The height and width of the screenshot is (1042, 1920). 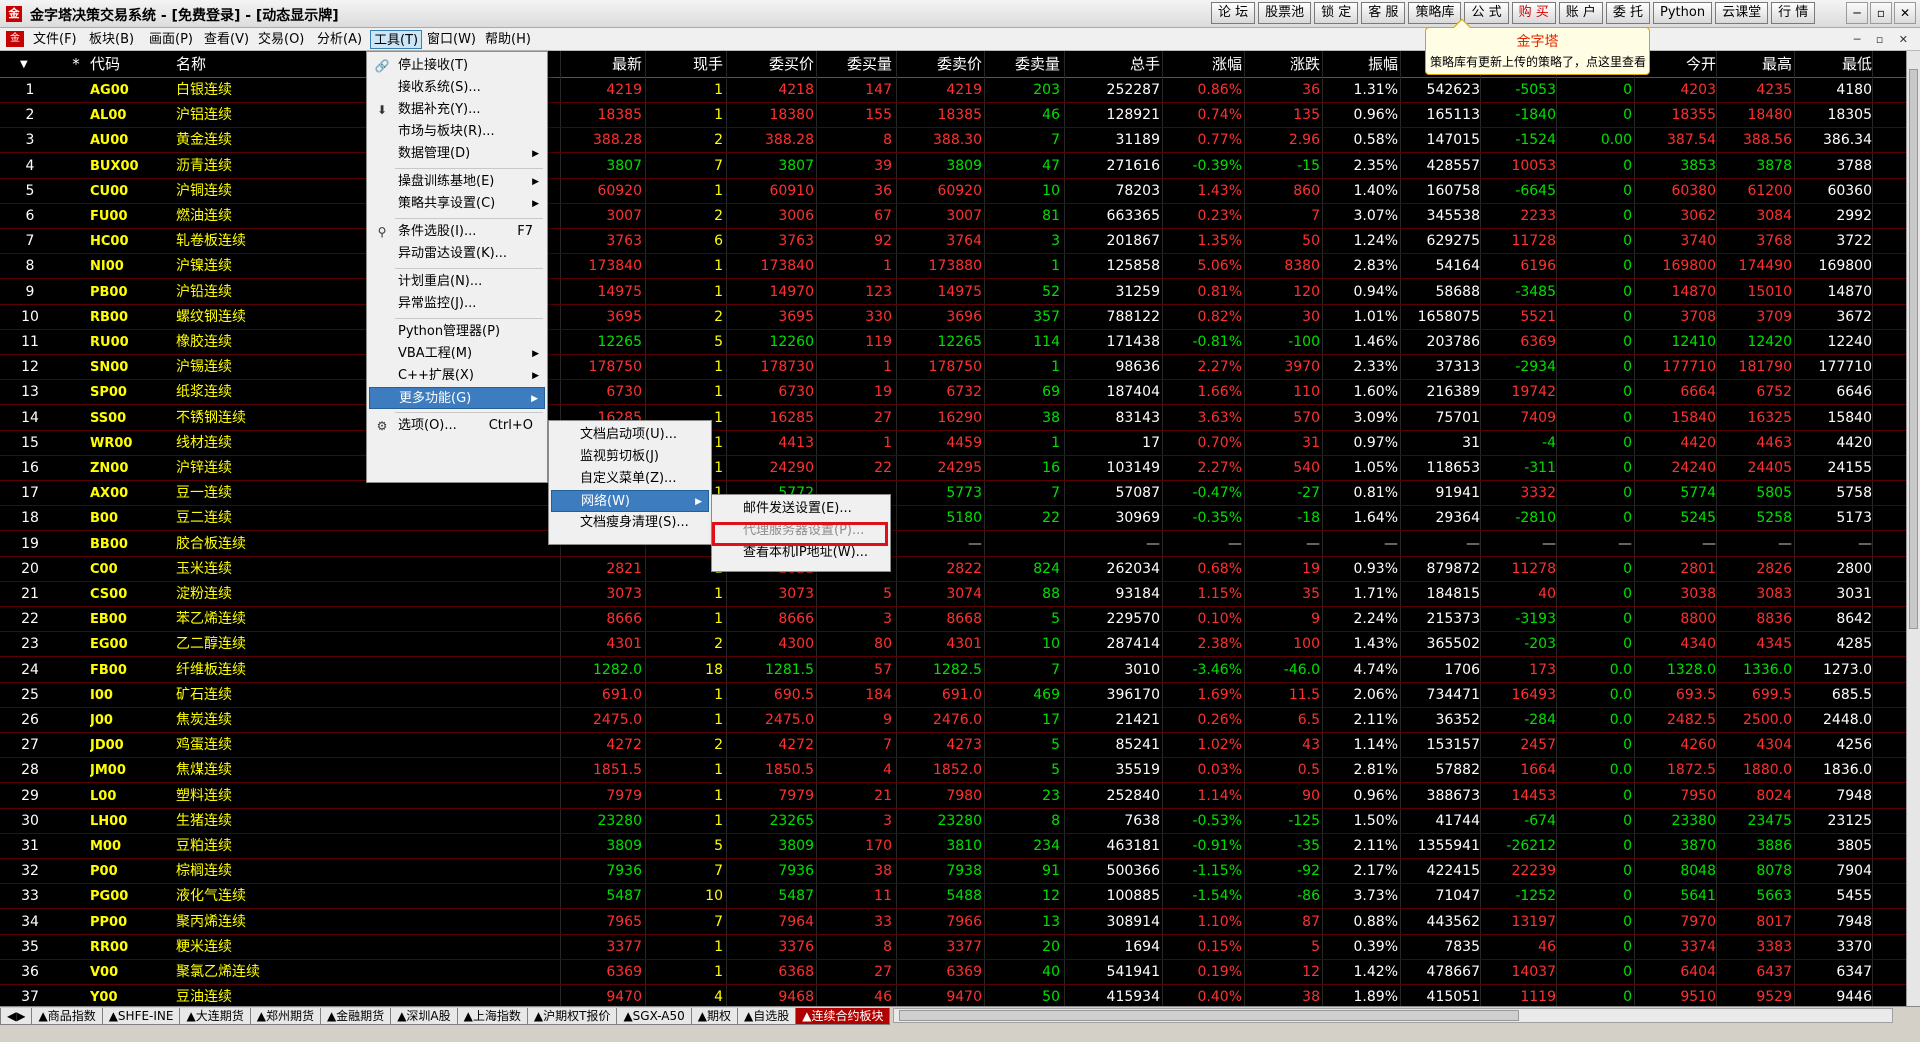 What do you see at coordinates (1285, 13) in the screenshot?
I see `toolbar-button: 股票池` at bounding box center [1285, 13].